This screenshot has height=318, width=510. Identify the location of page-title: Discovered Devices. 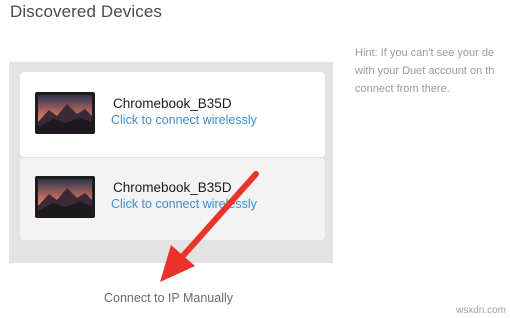
(86, 11).